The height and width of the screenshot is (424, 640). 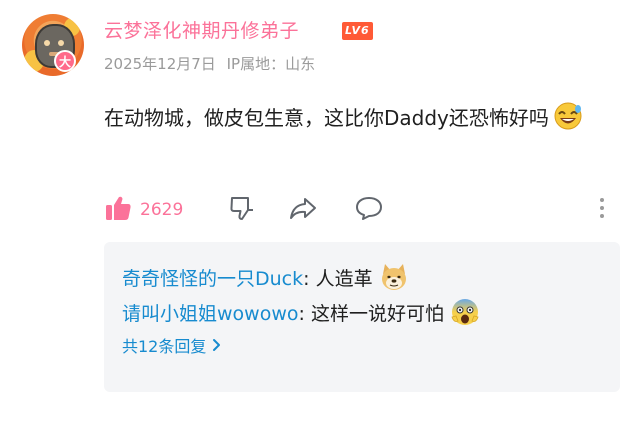 What do you see at coordinates (568, 123) in the screenshot?
I see `grinning-sweat-emoji-icon` at bounding box center [568, 123].